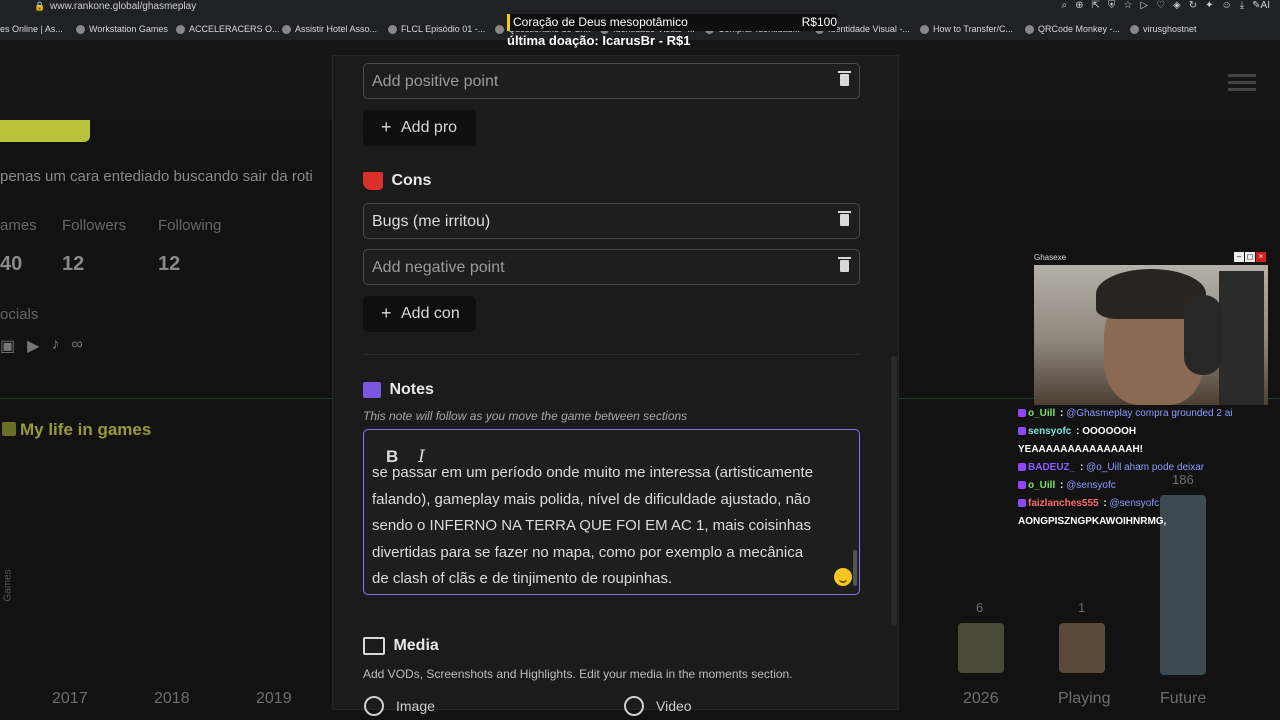 The image size is (1280, 720). Describe the element at coordinates (438, 267) in the screenshot. I see `negative-point-placeholder: Add negative point` at that location.